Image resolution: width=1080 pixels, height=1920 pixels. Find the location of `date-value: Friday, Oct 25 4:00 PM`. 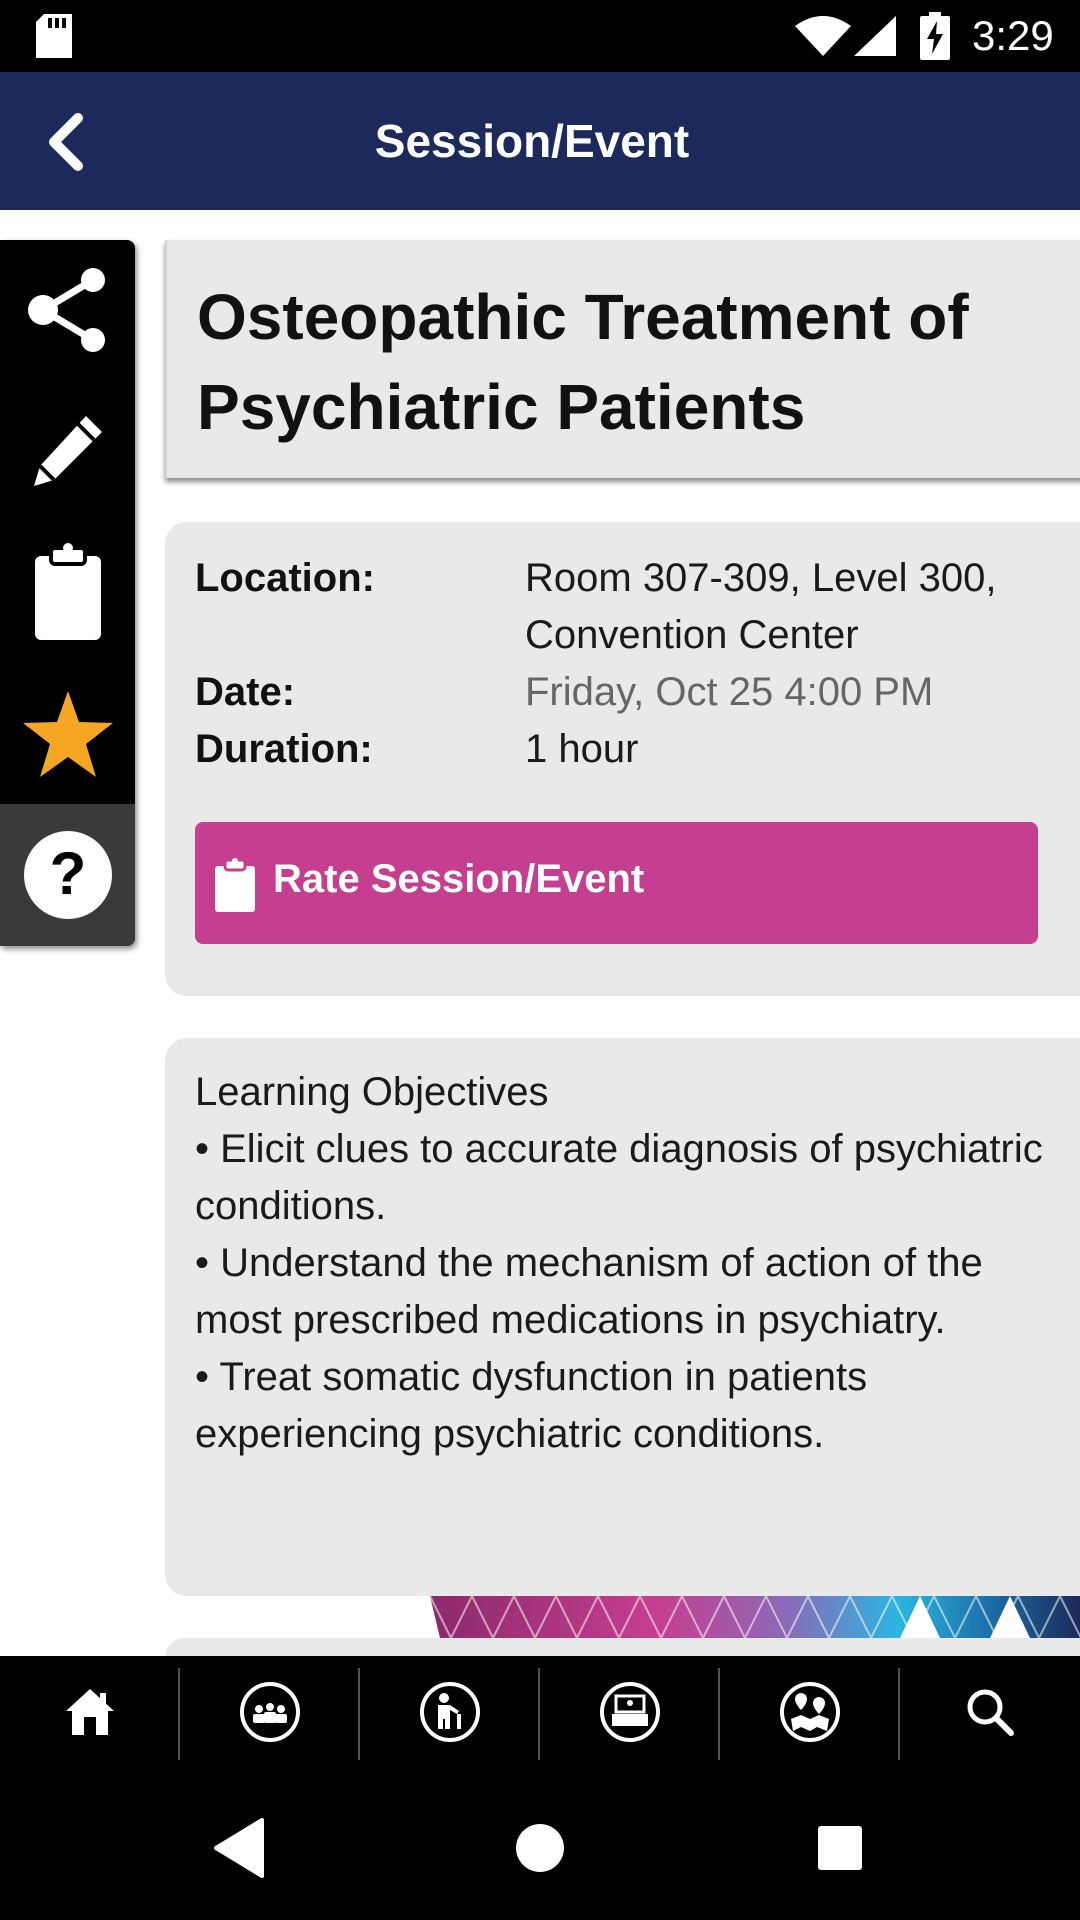

date-value: Friday, Oct 25 4:00 PM is located at coordinates (729, 692).